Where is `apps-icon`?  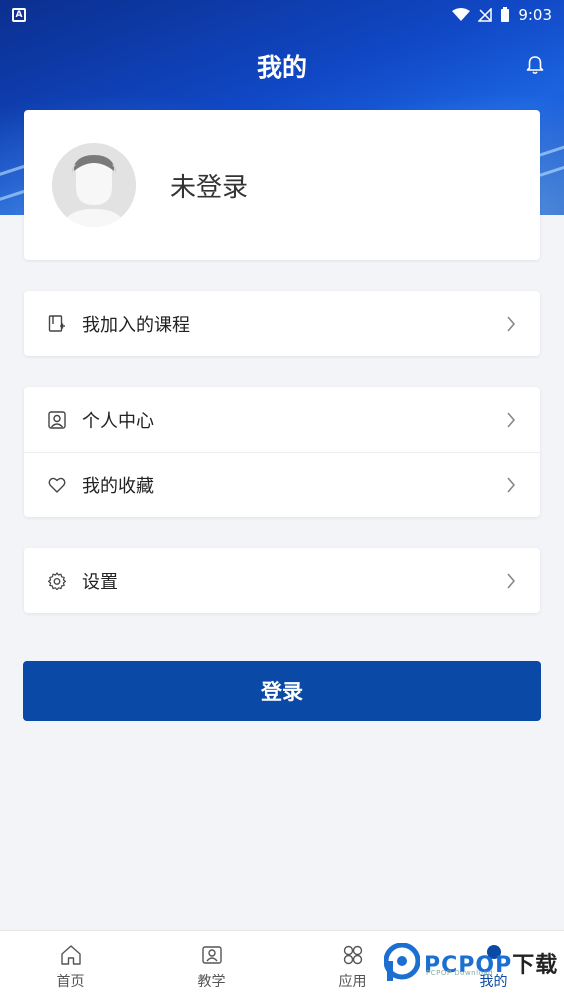
apps-icon is located at coordinates (352, 955).